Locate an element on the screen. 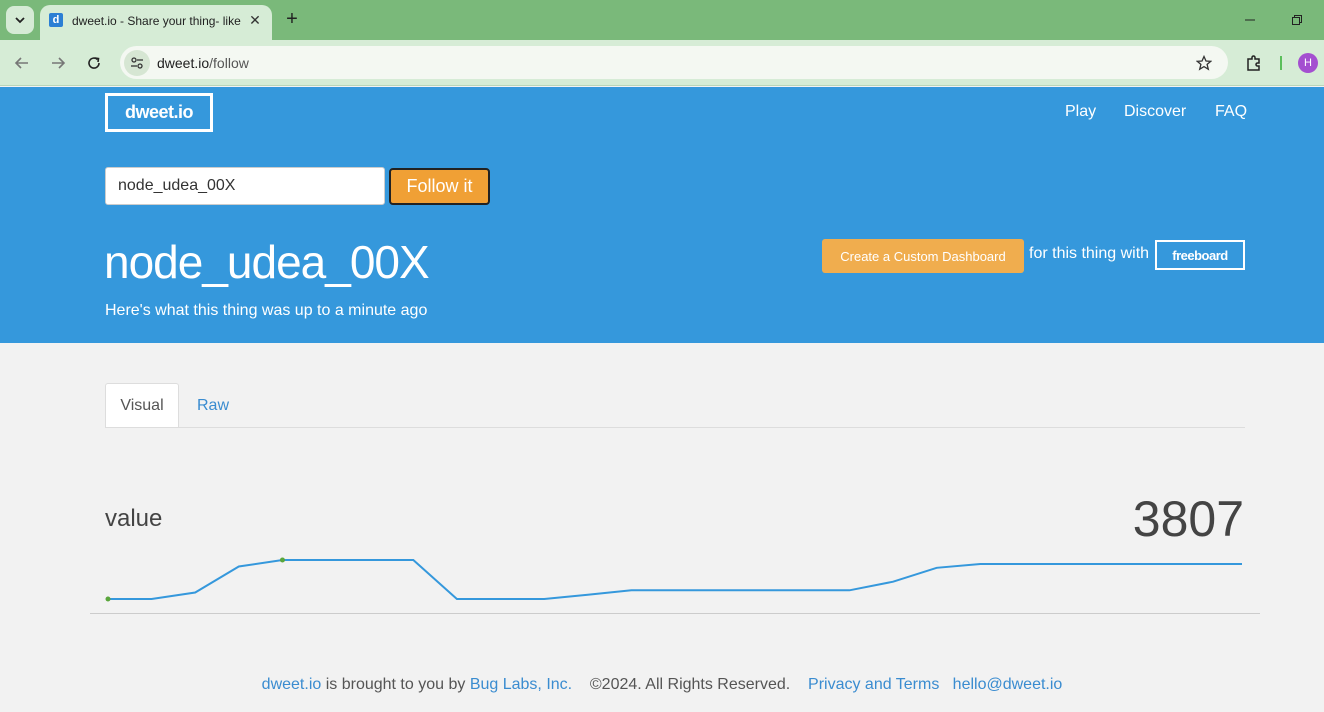  footer-company-link: Bug Labs, Inc. is located at coordinates (521, 684).